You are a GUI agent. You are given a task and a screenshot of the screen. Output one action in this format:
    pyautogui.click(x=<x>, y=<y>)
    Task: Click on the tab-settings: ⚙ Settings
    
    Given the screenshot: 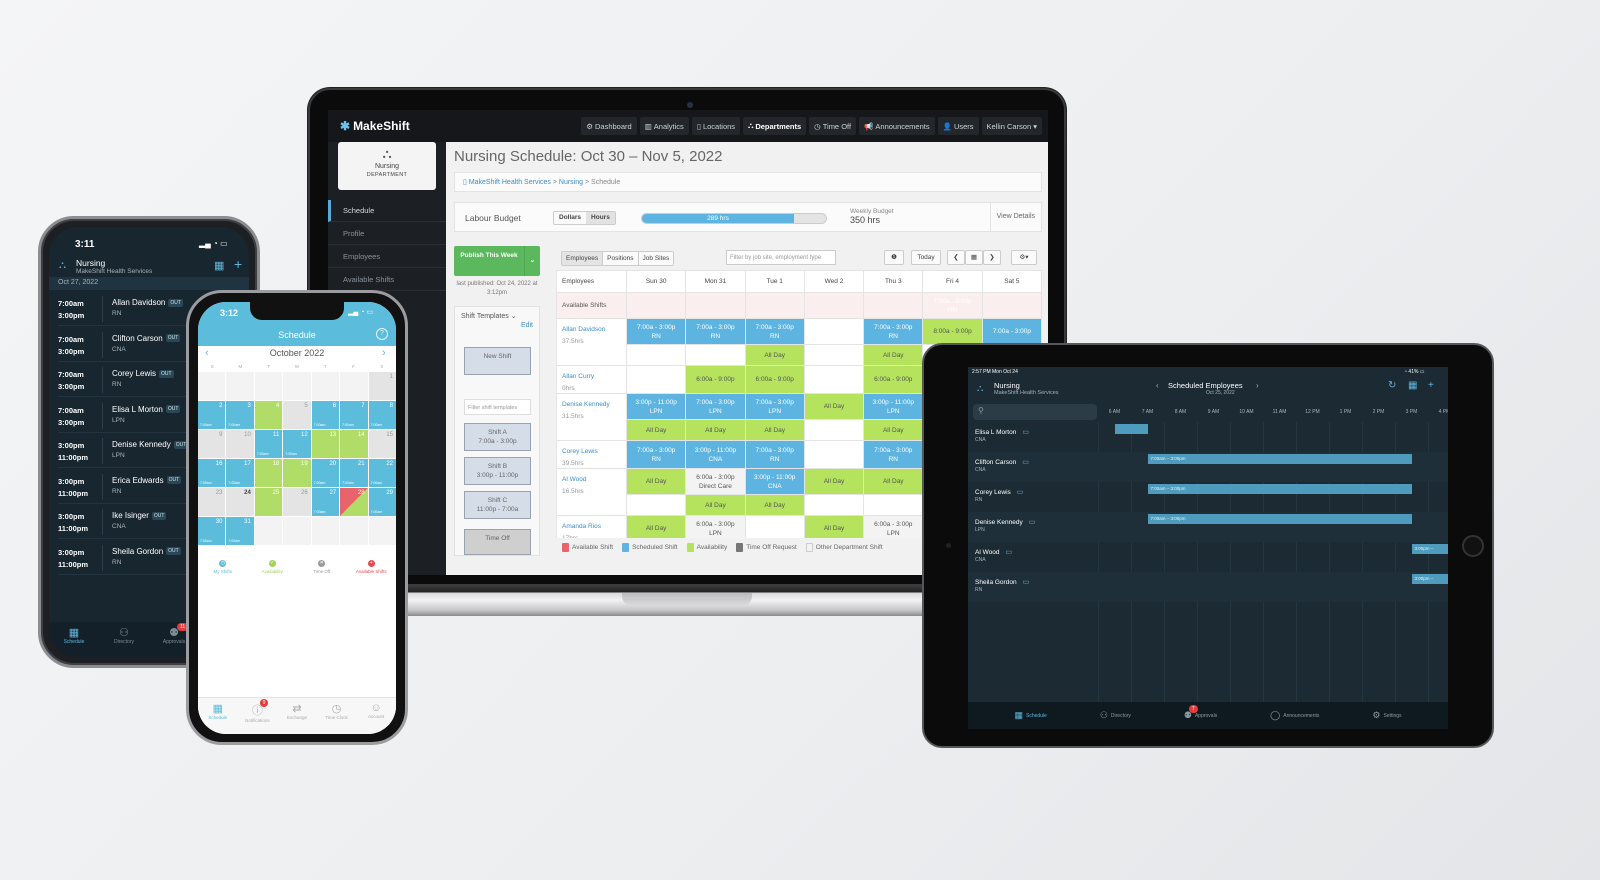 What is the action you would take?
    pyautogui.click(x=1386, y=715)
    